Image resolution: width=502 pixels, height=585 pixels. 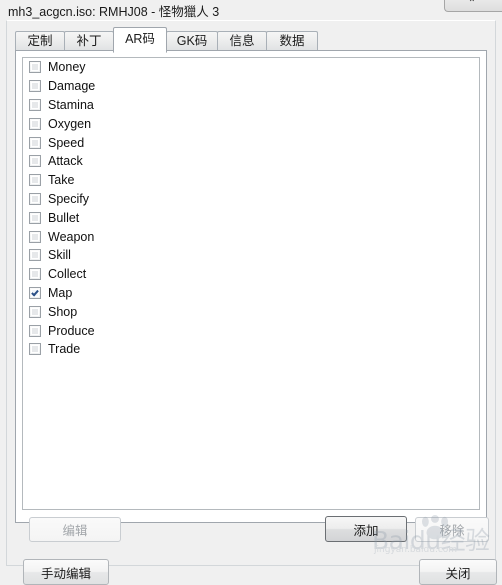 I want to click on remove-button-label: 移除, so click(x=452, y=531).